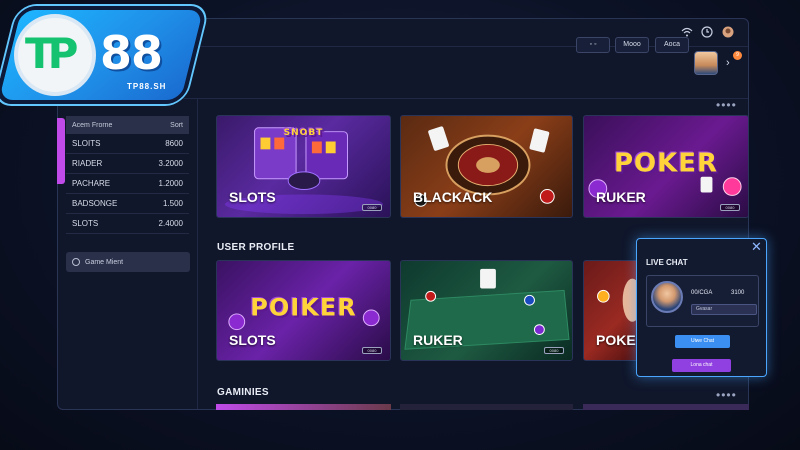  I want to click on sidebar-row: SLOTS 2.4000, so click(127, 224).